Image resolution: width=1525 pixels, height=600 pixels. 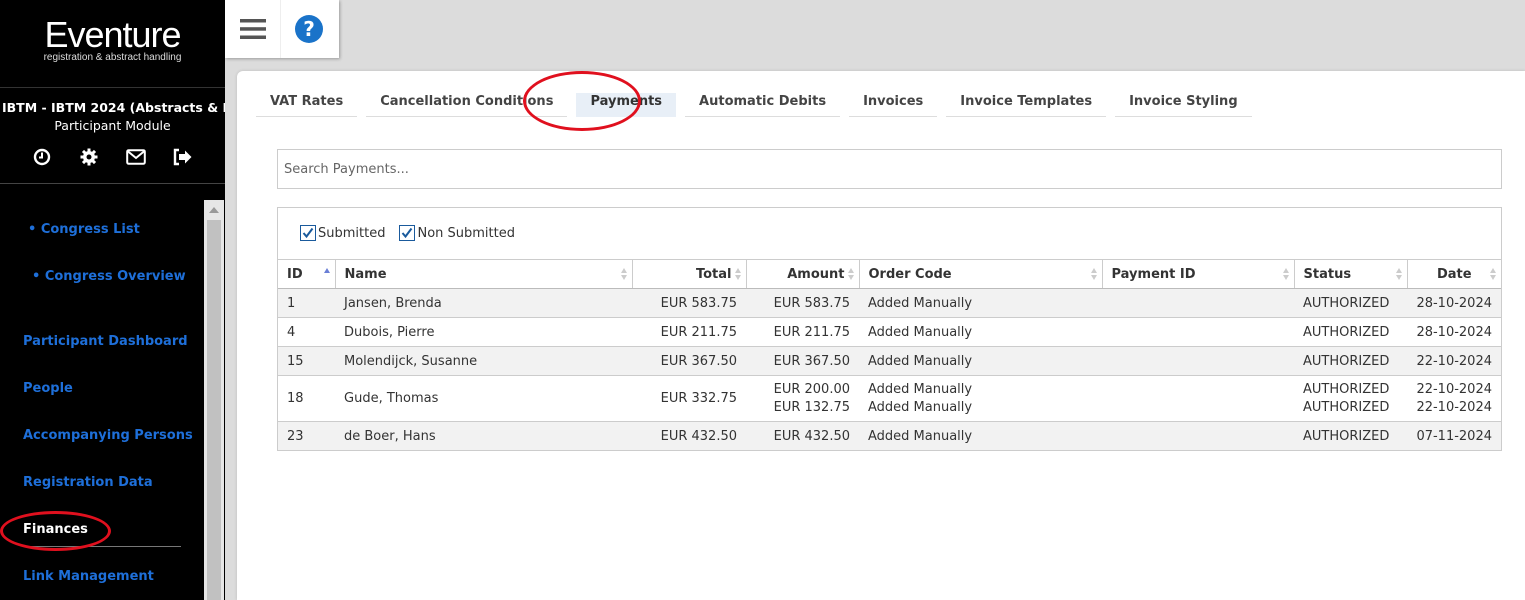 What do you see at coordinates (89, 157) in the screenshot?
I see `gear-icon` at bounding box center [89, 157].